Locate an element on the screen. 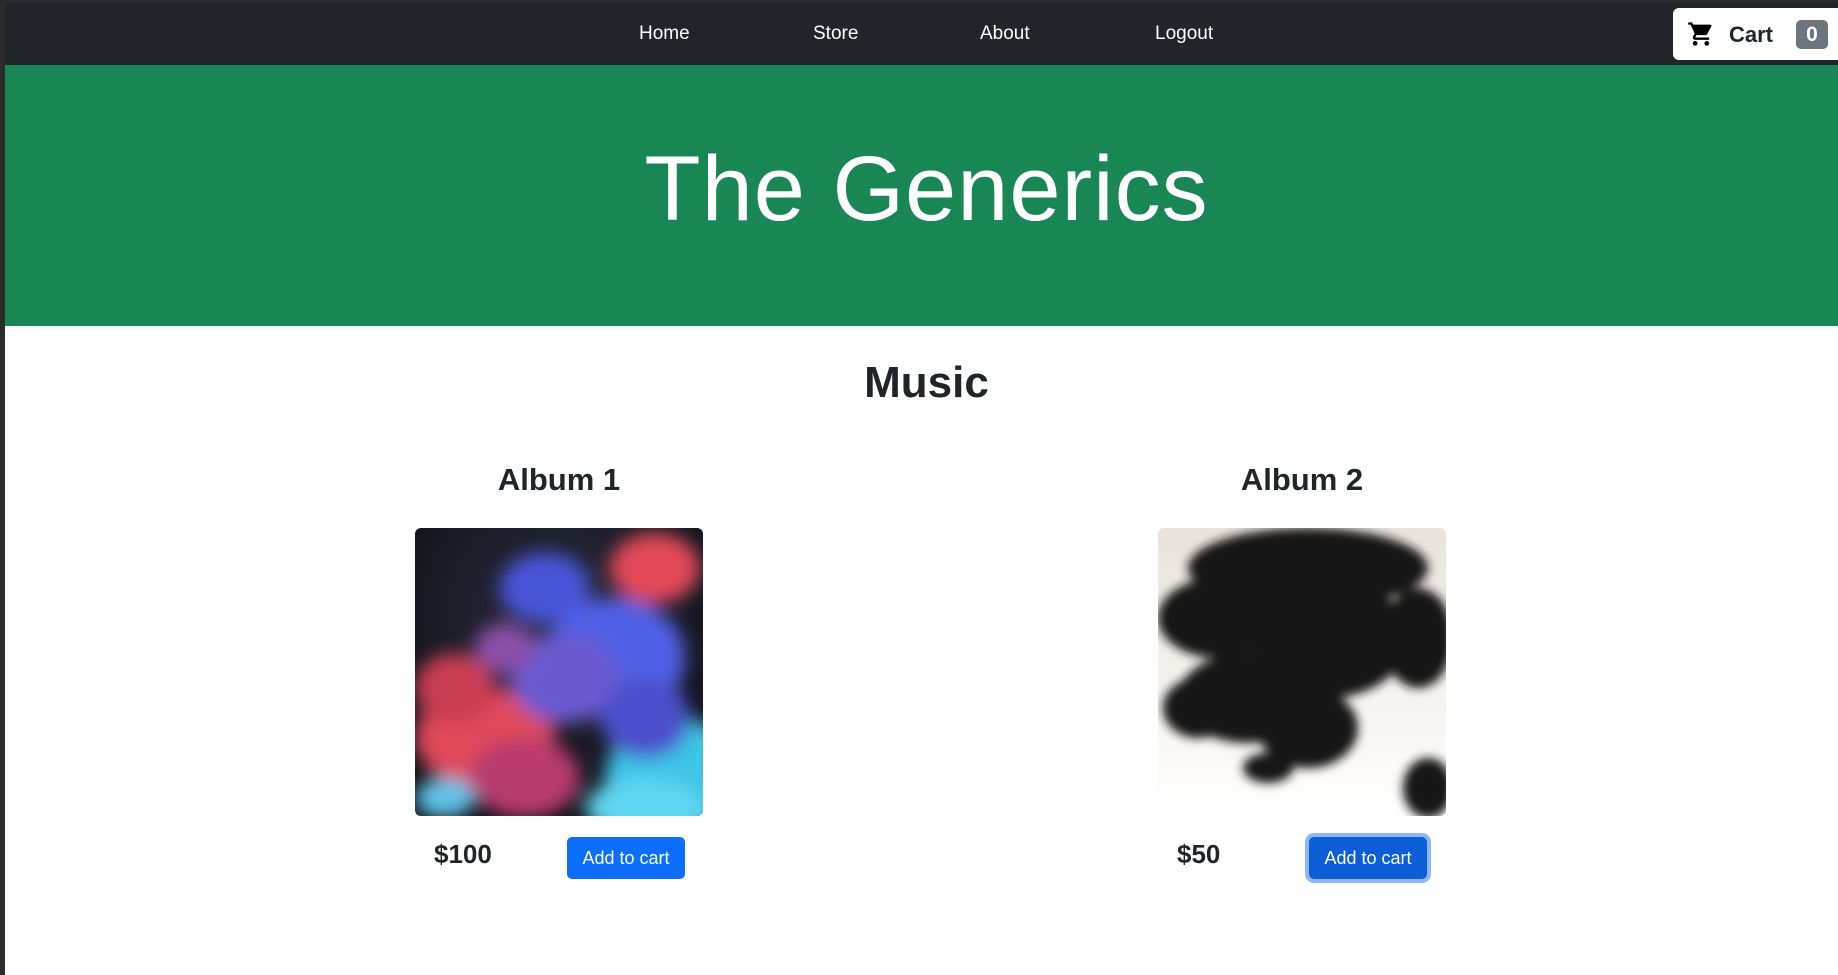 The height and width of the screenshot is (975, 1838). navbar: Home Store About Logout Cart 0 is located at coordinates (921, 33).